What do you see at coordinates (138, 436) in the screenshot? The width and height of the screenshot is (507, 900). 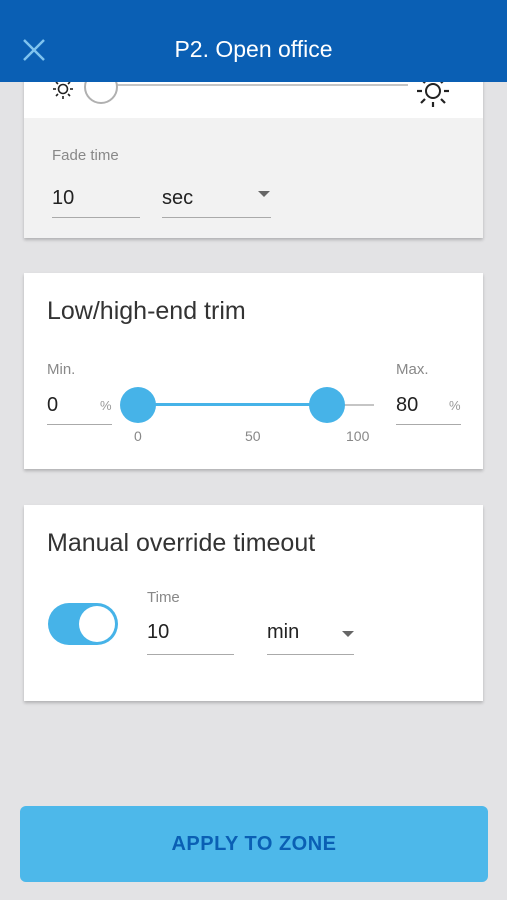 I see `trim-tick-0: 0` at bounding box center [138, 436].